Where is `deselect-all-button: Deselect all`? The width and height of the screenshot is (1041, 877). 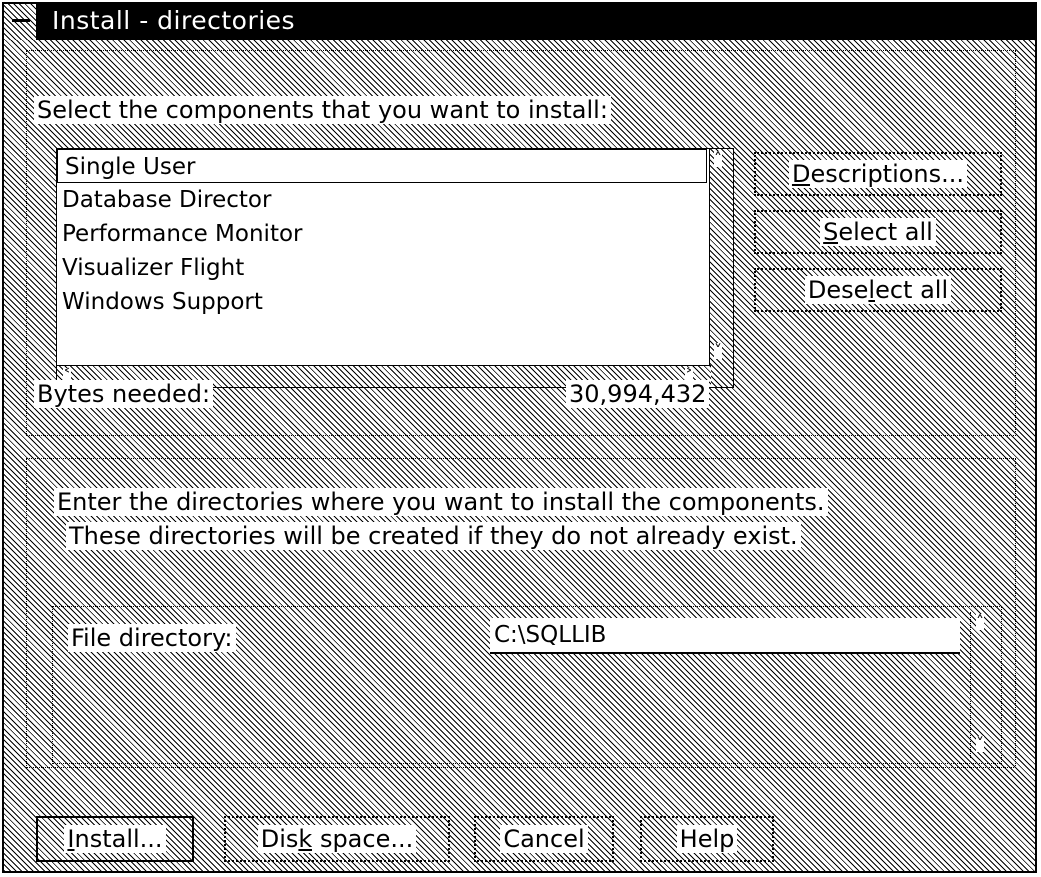 deselect-all-button: Deselect all is located at coordinates (878, 290).